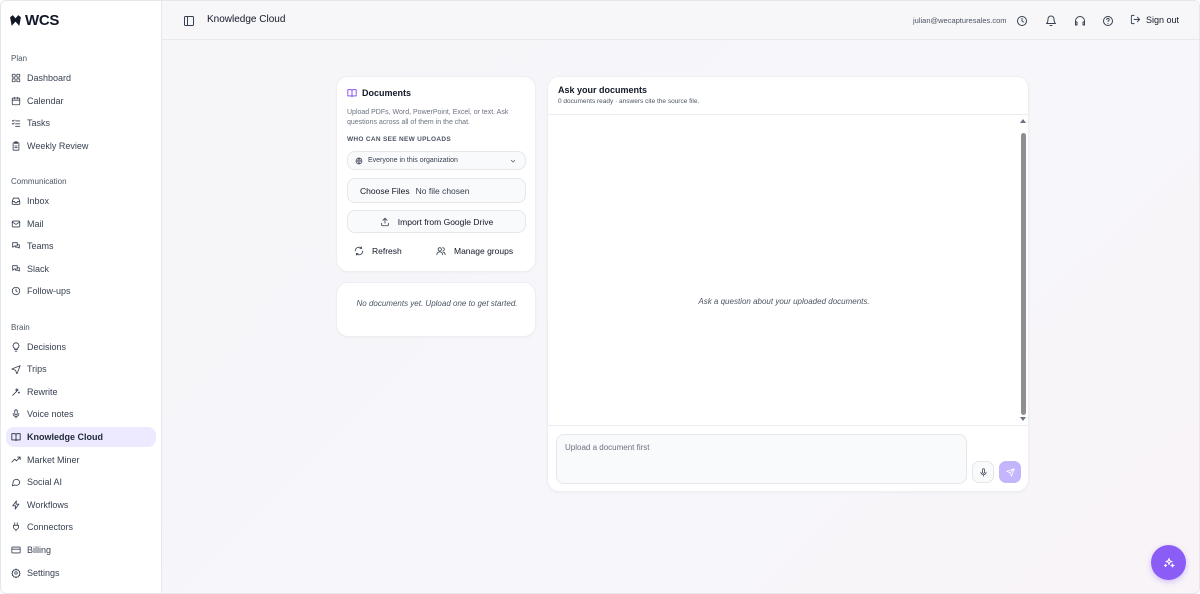 The image size is (1200, 594). I want to click on sign-out-button: Sign out, so click(1154, 19).